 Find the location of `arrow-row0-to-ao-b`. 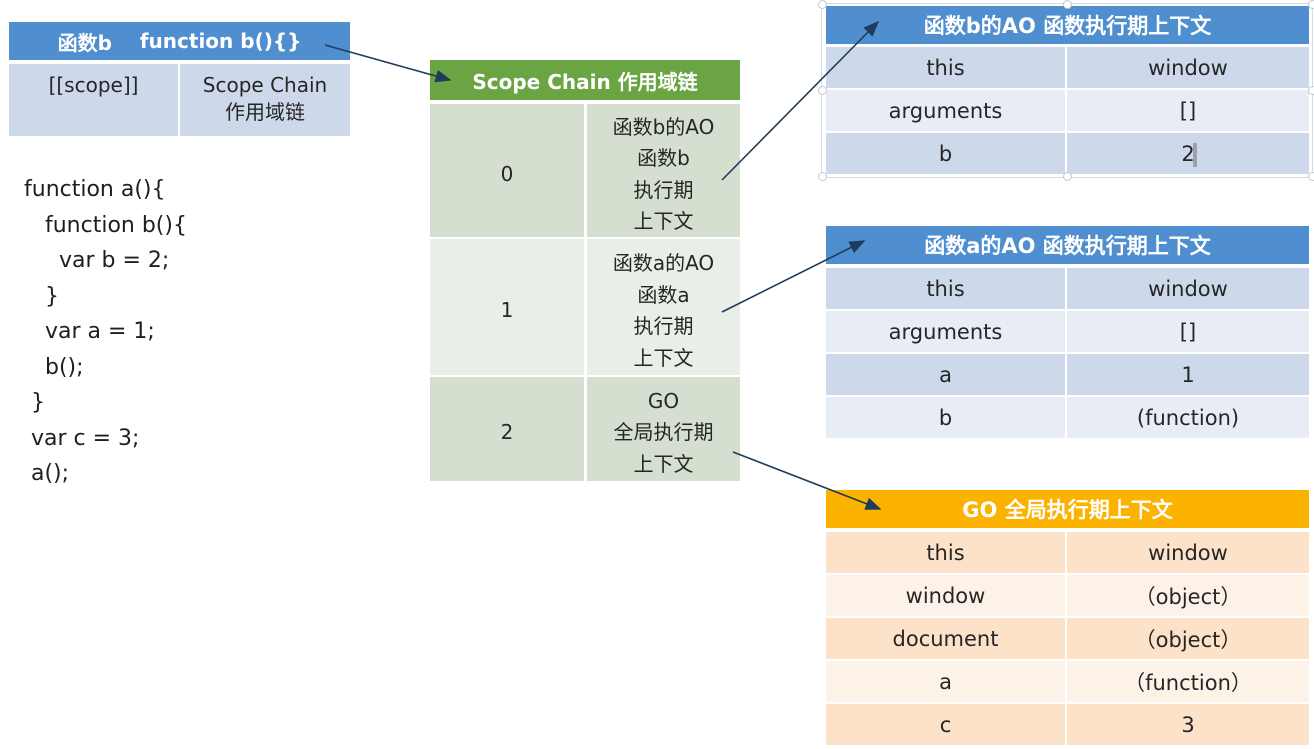

arrow-row0-to-ao-b is located at coordinates (800, 100).